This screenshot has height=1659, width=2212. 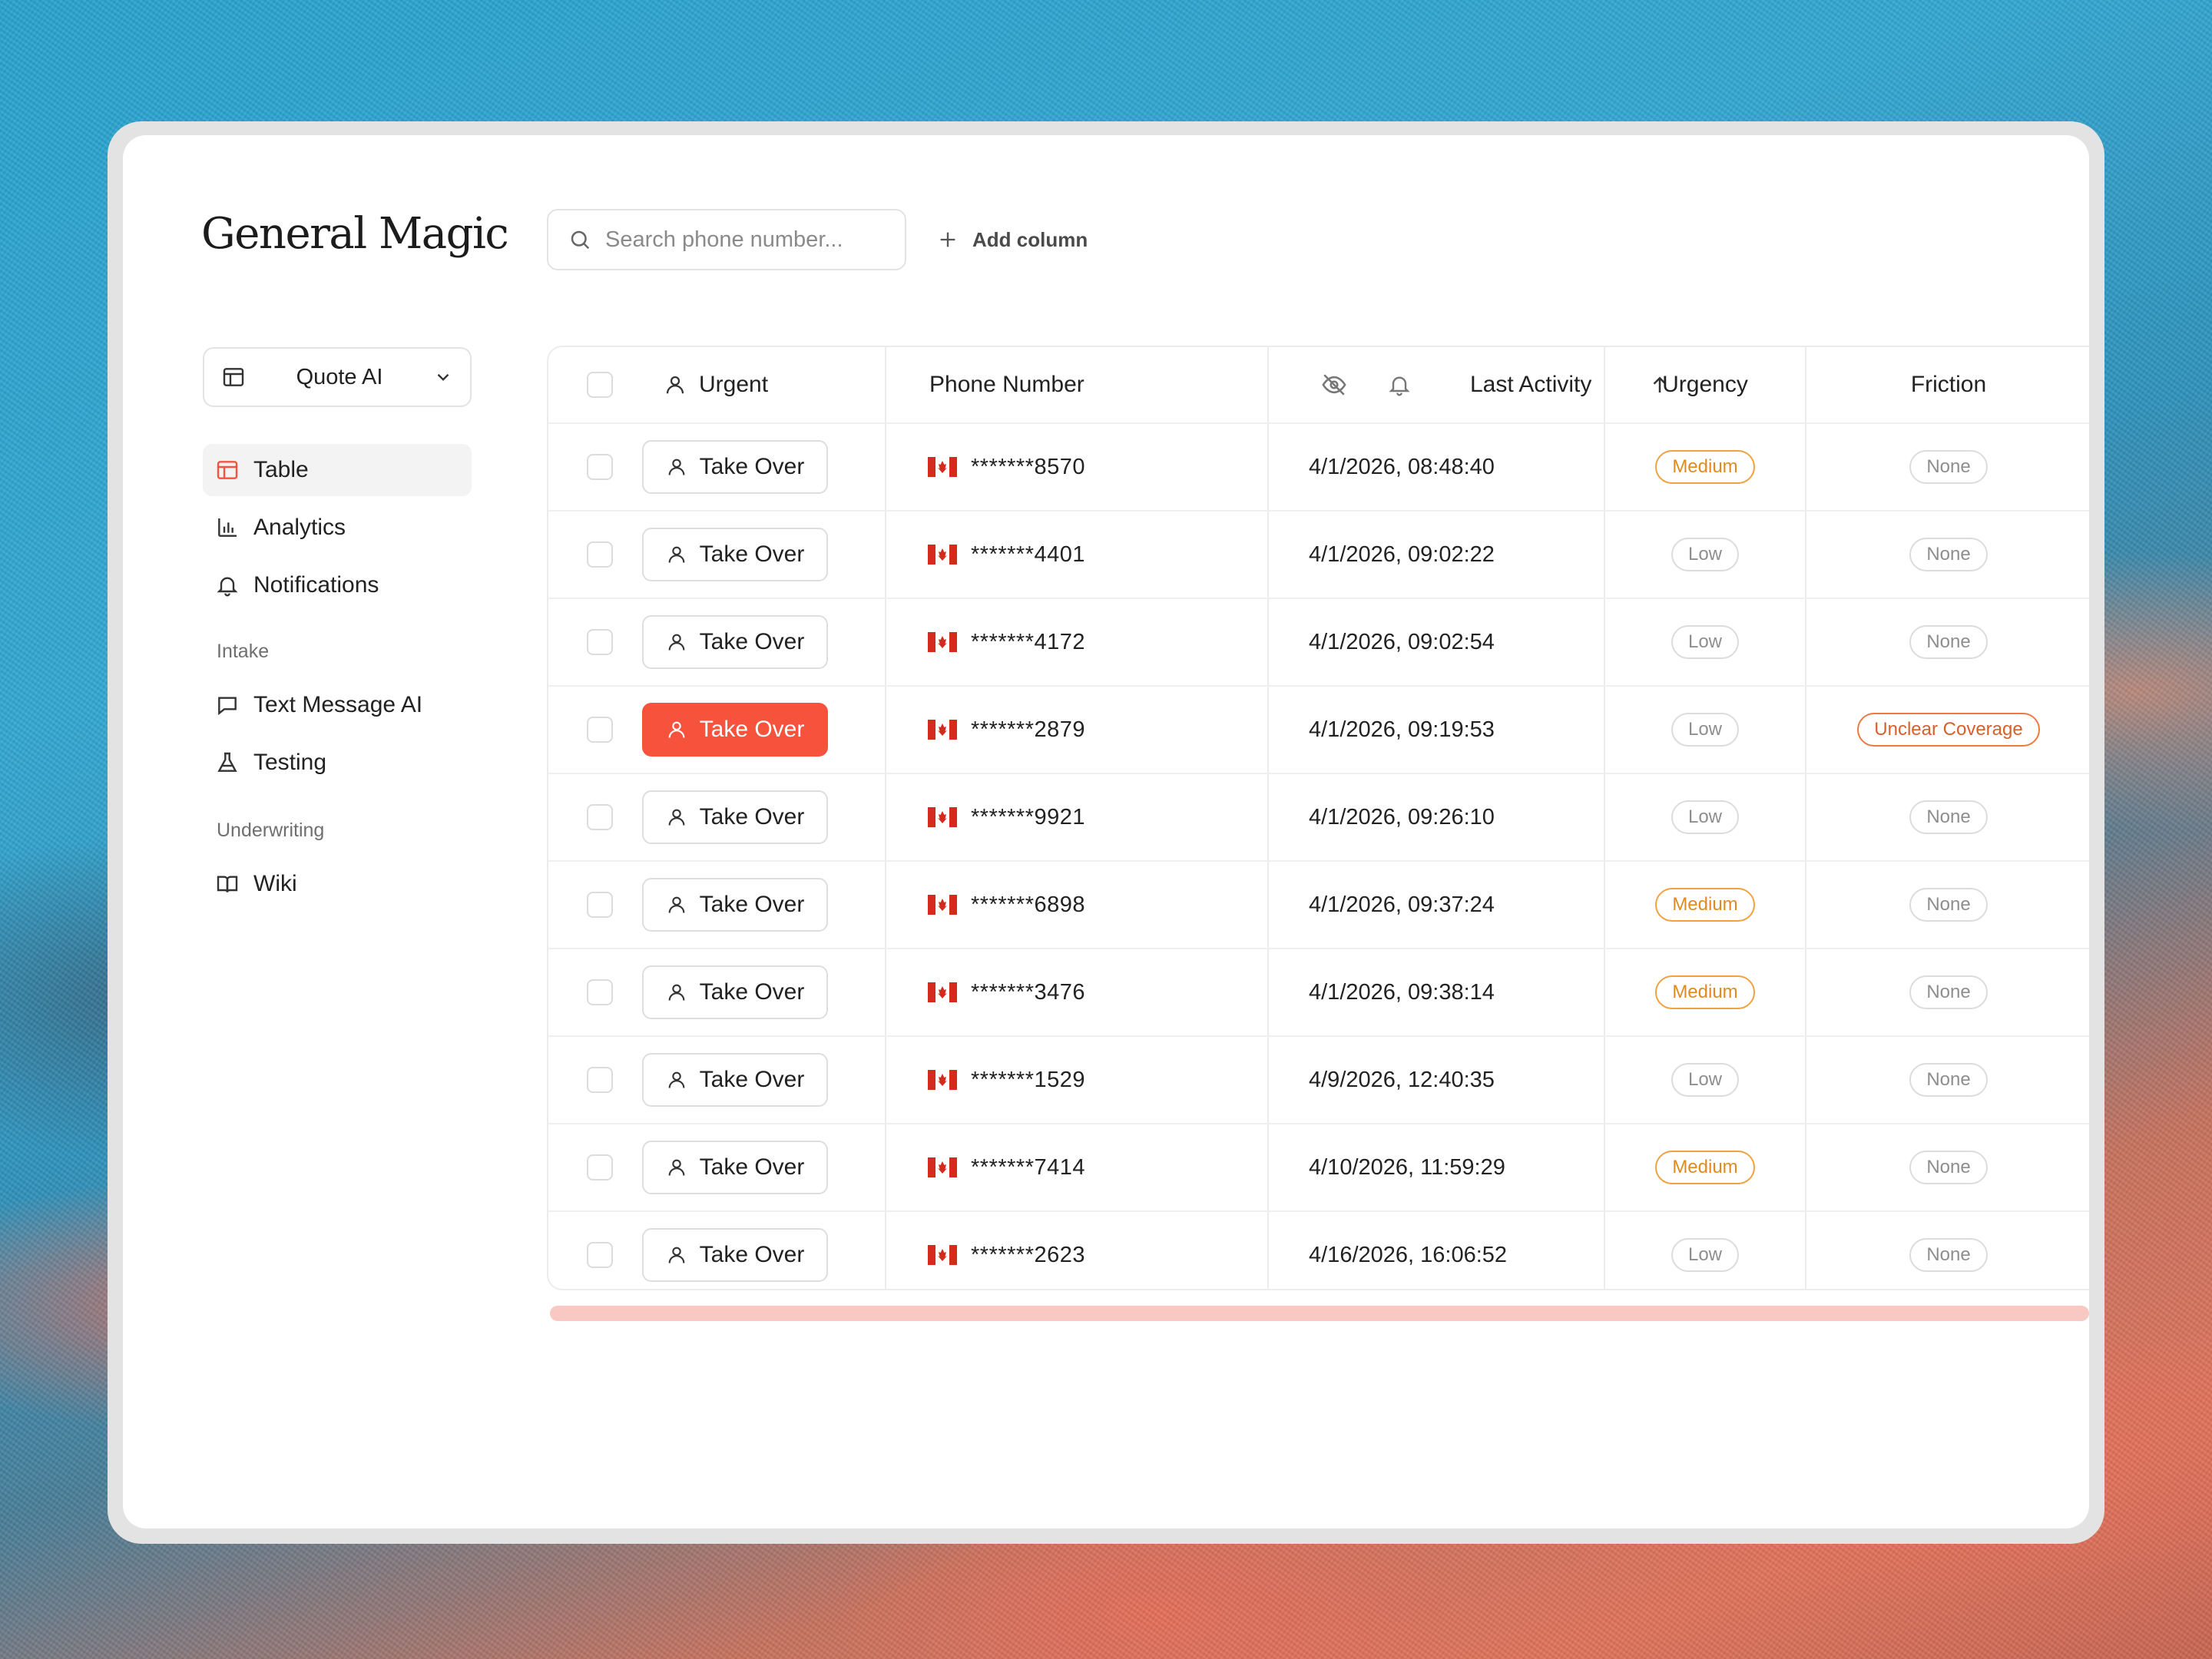 What do you see at coordinates (1402, 992) in the screenshot?
I see `last-activity: 4/1/2026, 09:38:14` at bounding box center [1402, 992].